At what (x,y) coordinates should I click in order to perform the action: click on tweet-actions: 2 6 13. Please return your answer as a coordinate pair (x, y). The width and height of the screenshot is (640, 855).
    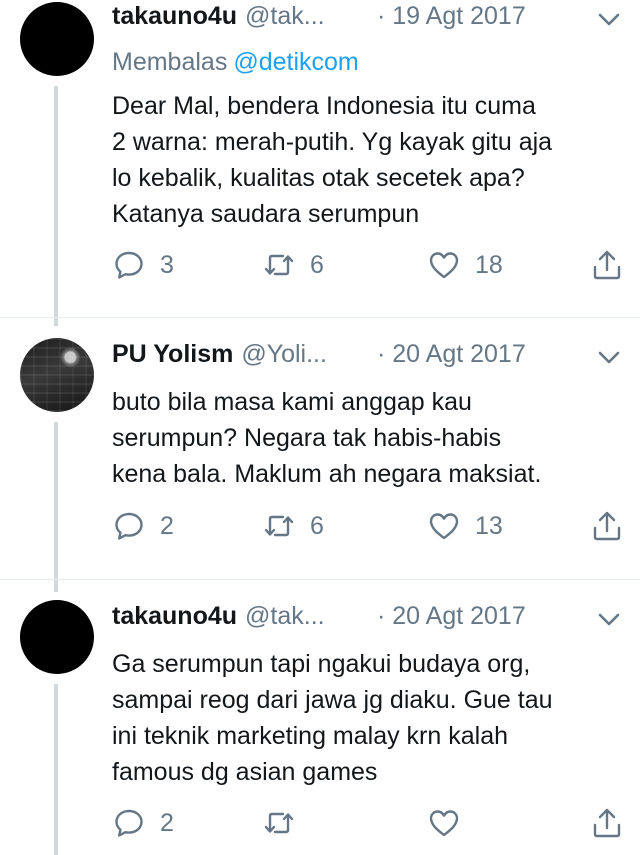
    Looking at the image, I should click on (368, 526).